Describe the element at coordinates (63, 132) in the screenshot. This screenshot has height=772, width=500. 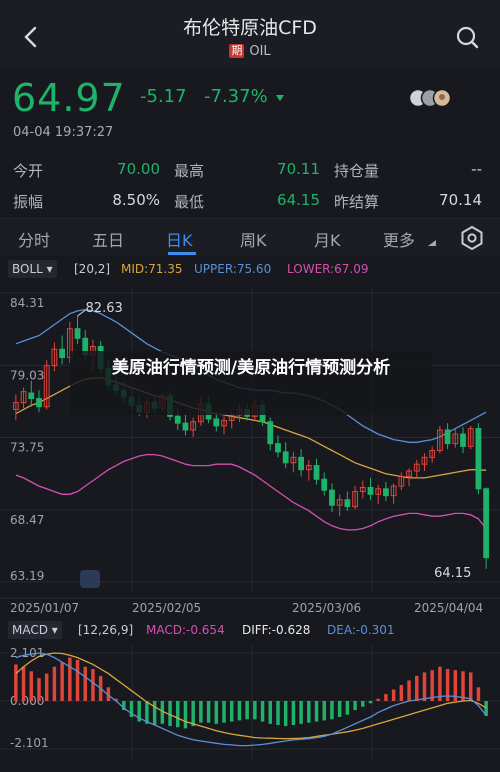
I see `quote-time: 04-04 19:37:27` at that location.